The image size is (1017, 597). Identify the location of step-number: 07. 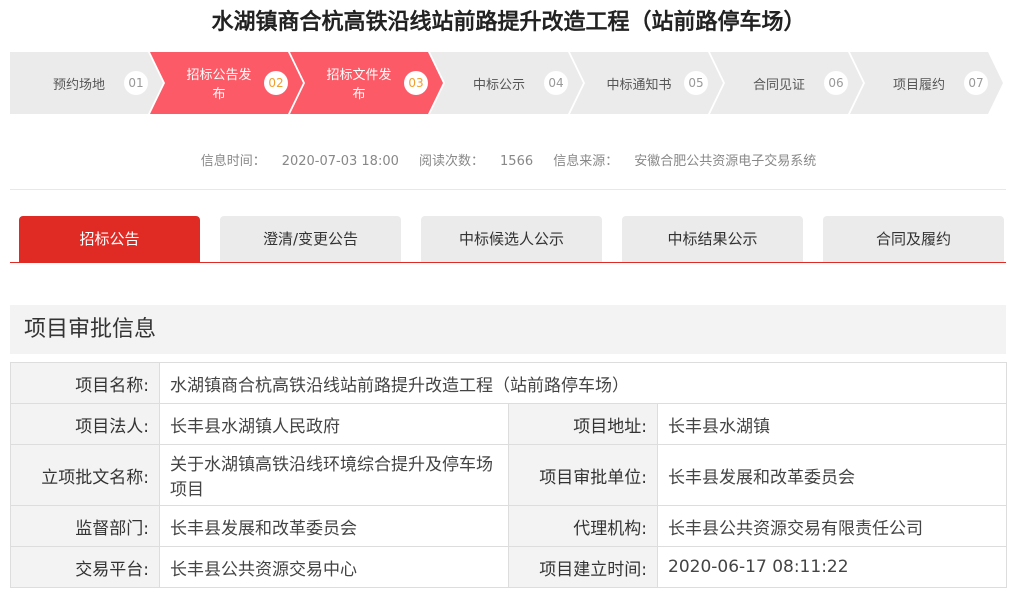
(976, 83).